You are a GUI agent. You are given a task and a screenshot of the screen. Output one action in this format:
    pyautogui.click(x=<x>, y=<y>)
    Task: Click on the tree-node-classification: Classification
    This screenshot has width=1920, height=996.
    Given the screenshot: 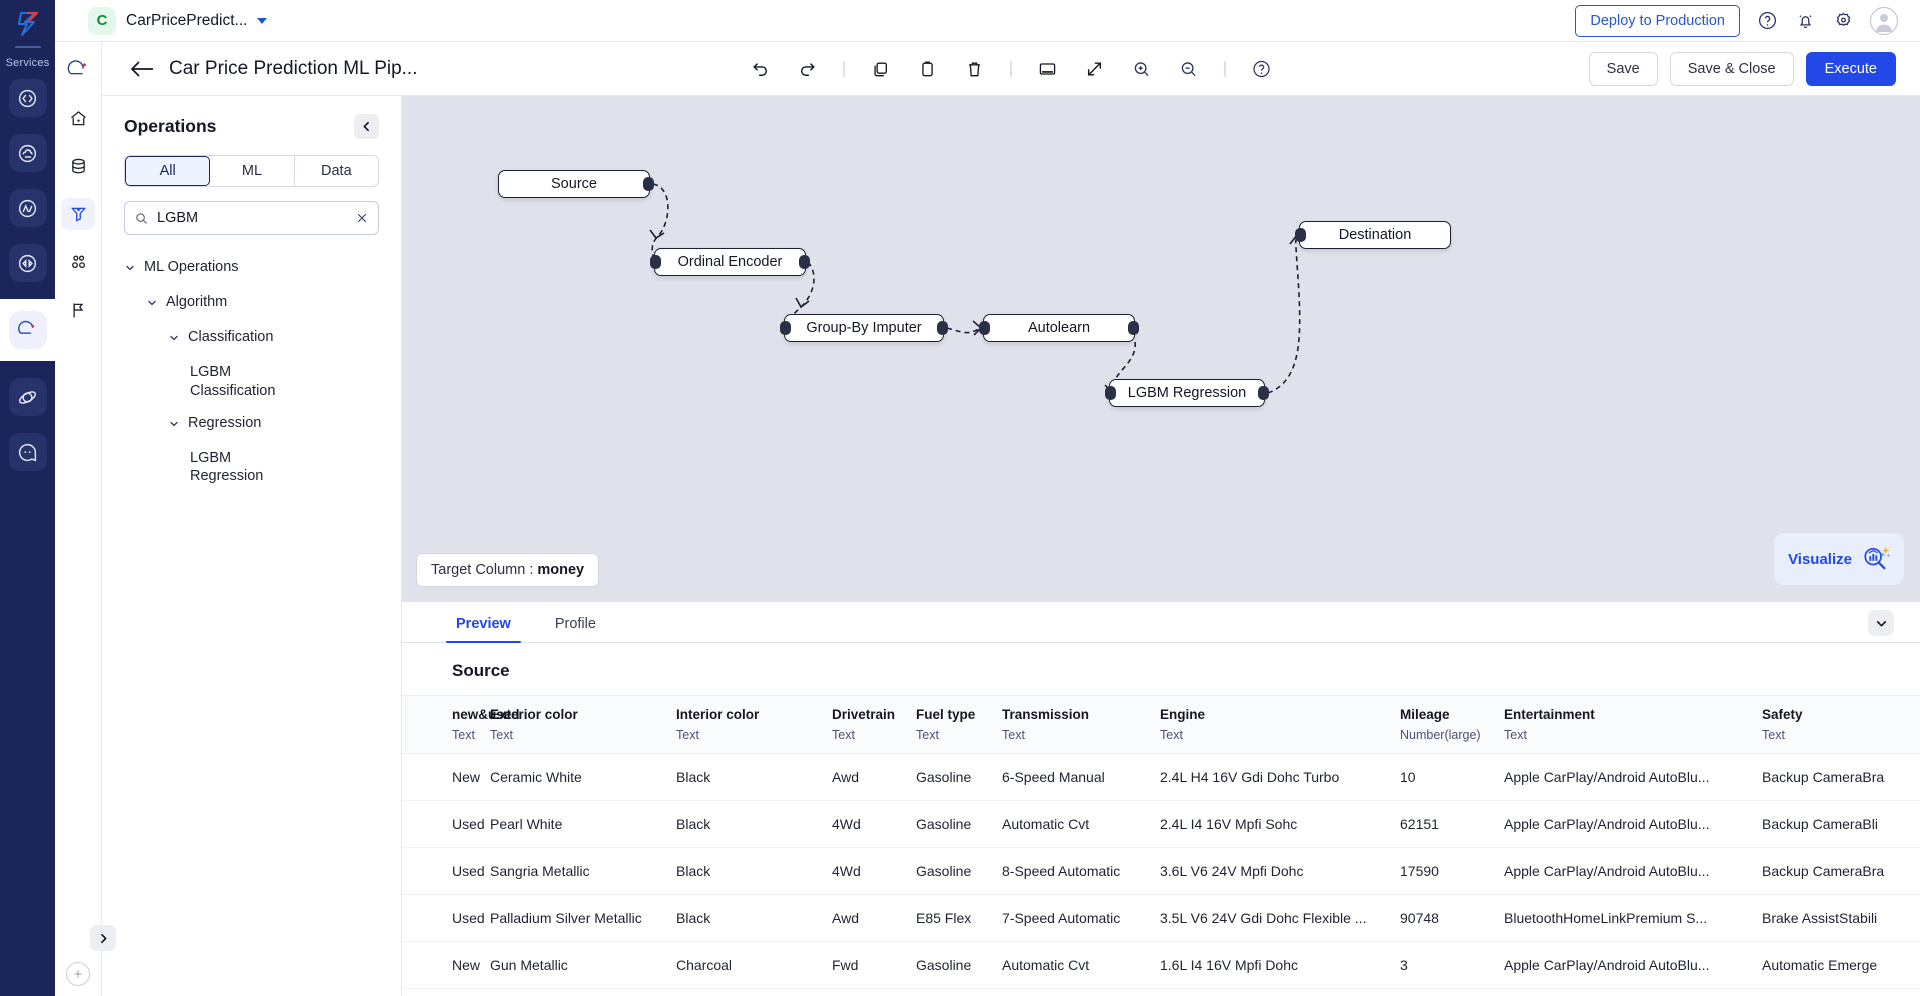 What is the action you would take?
    pyautogui.click(x=251, y=338)
    